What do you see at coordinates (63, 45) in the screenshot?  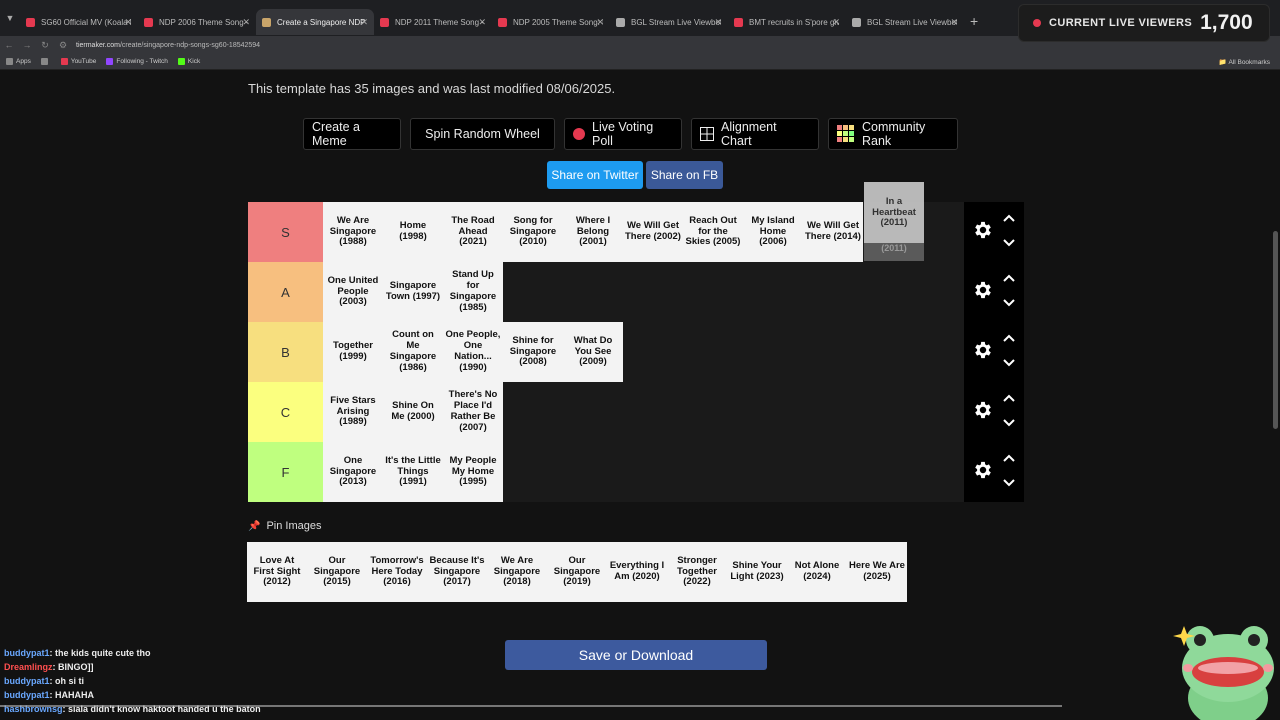 I see `site-info-icon: ⚙` at bounding box center [63, 45].